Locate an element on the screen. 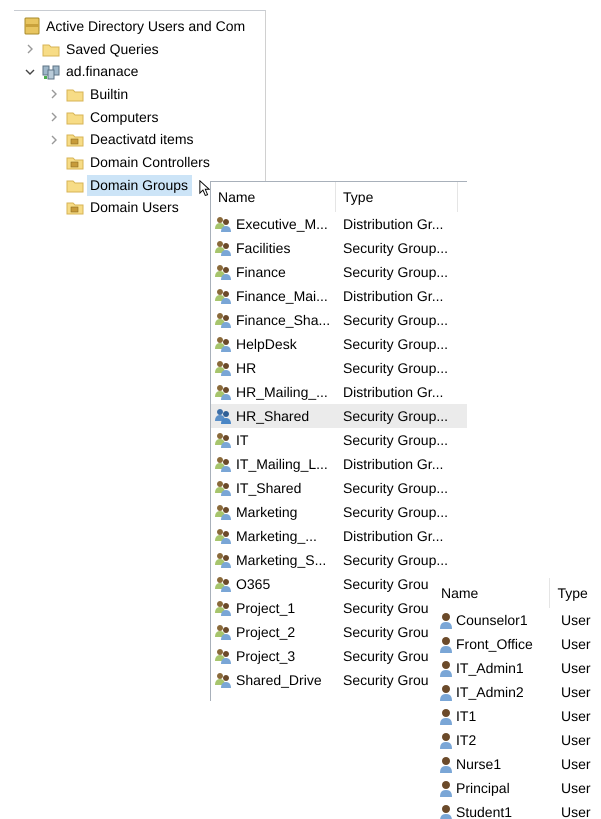  name-text: Principal is located at coordinates (483, 788).